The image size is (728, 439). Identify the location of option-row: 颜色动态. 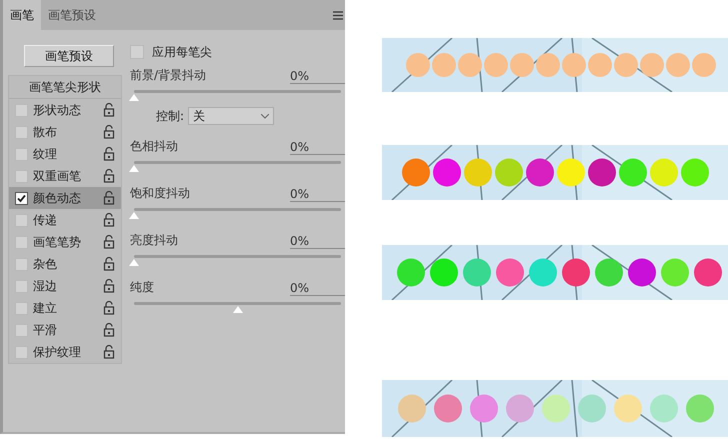
(65, 198).